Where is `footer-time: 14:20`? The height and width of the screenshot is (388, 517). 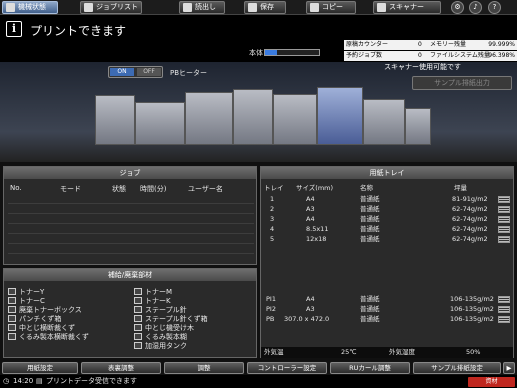 footer-time: 14:20 is located at coordinates (23, 381).